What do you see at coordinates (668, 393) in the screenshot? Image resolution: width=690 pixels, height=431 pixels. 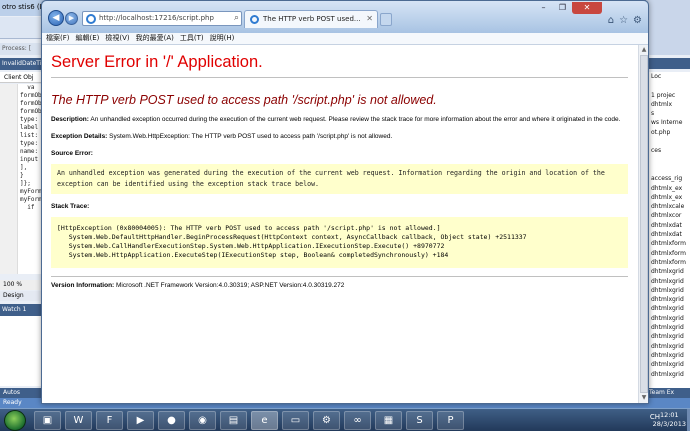 I see `team-explorer-tab: Team Ex` at bounding box center [668, 393].